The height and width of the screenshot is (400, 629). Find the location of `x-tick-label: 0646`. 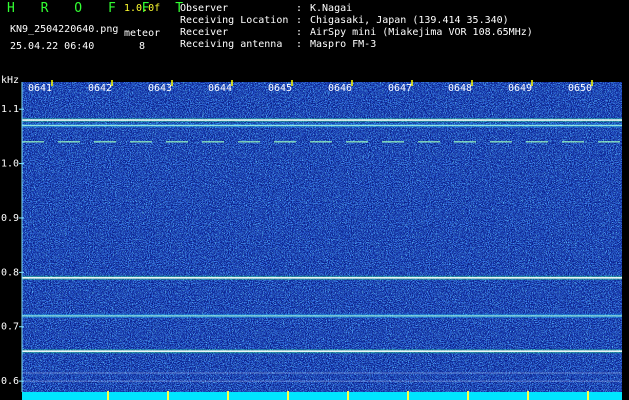

x-tick-label: 0646 is located at coordinates (340, 88).